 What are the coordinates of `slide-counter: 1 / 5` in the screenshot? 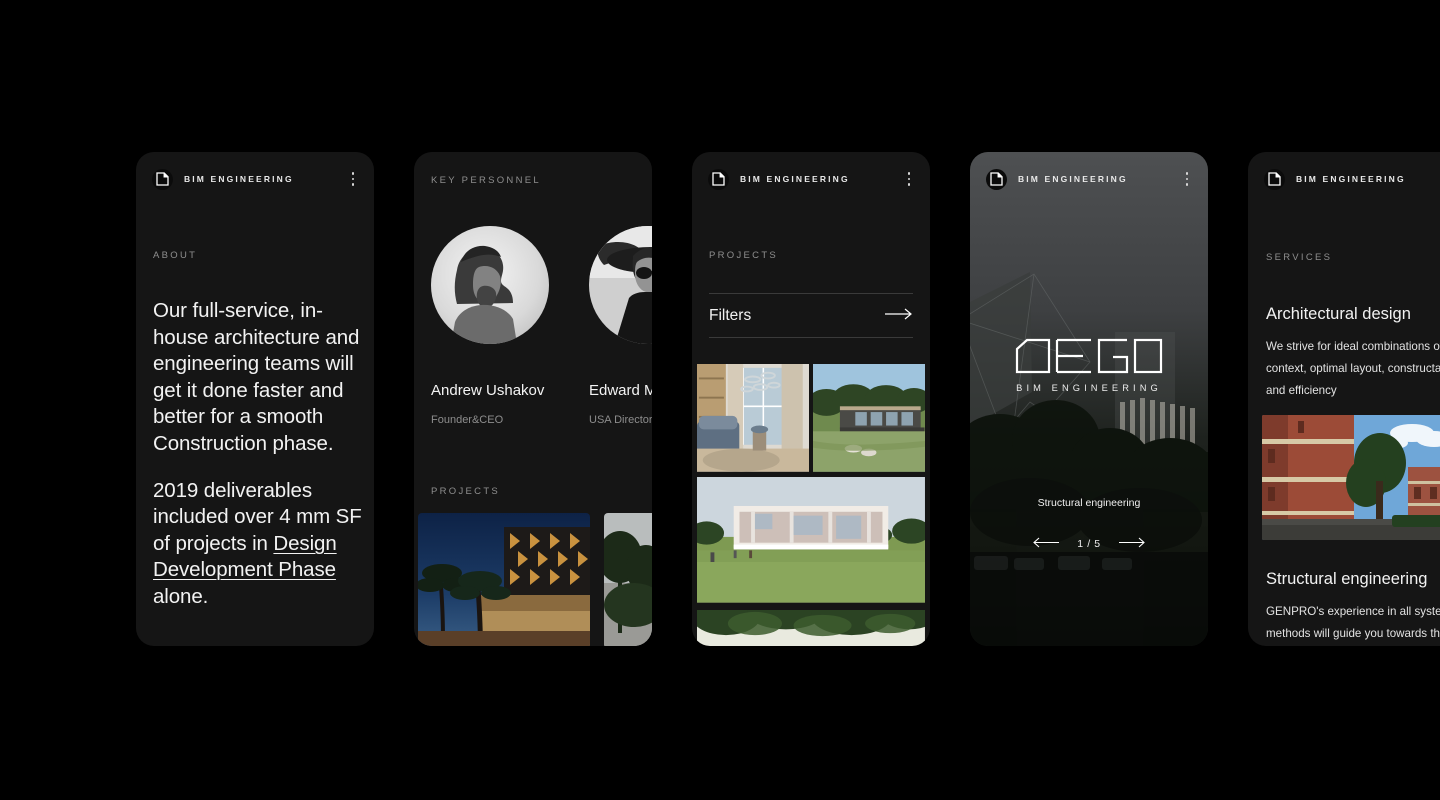 It's located at (1089, 544).